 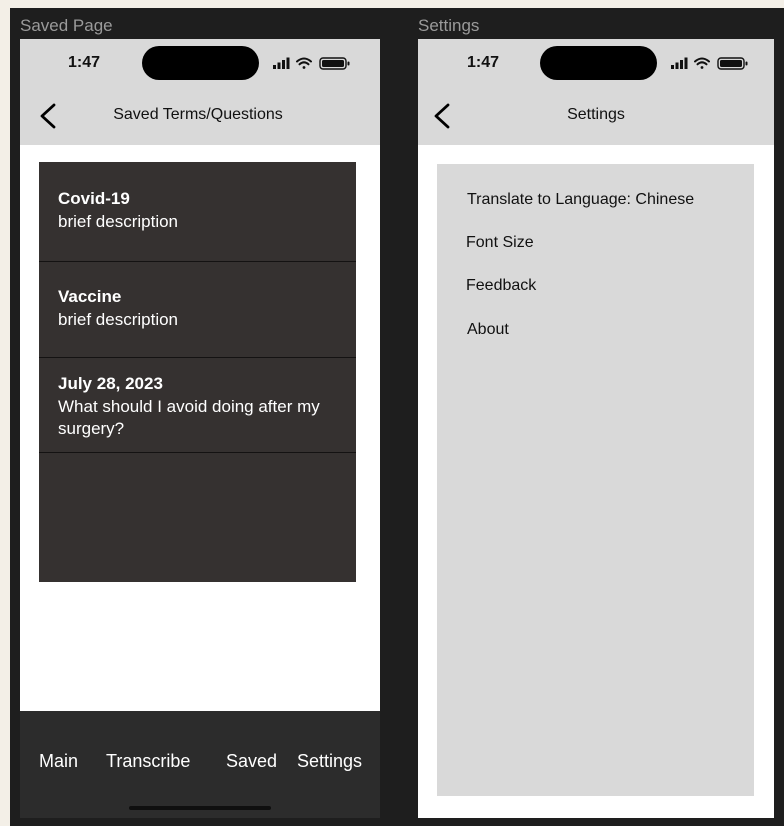 What do you see at coordinates (66, 25) in the screenshot?
I see `frame-label-saved: Saved Page` at bounding box center [66, 25].